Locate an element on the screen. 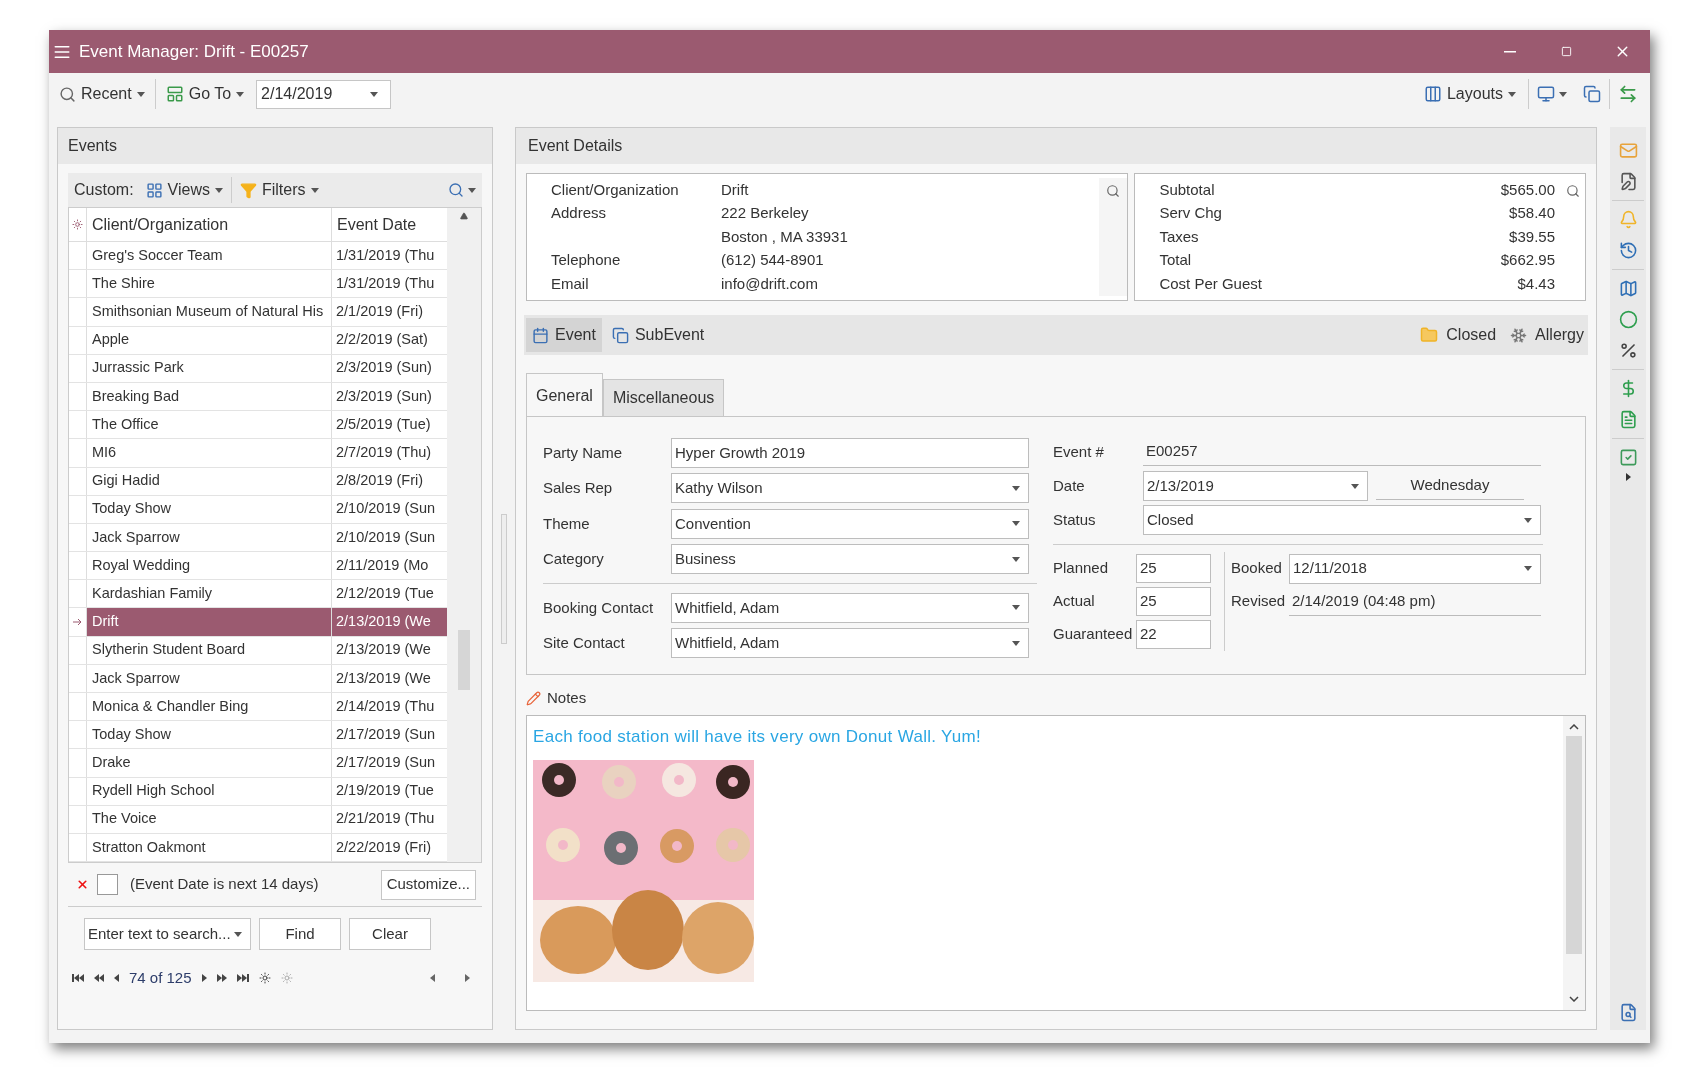 The image size is (1700, 1075). table-row: MI6 2/7/2019 (Thu) is located at coordinates (258, 453).